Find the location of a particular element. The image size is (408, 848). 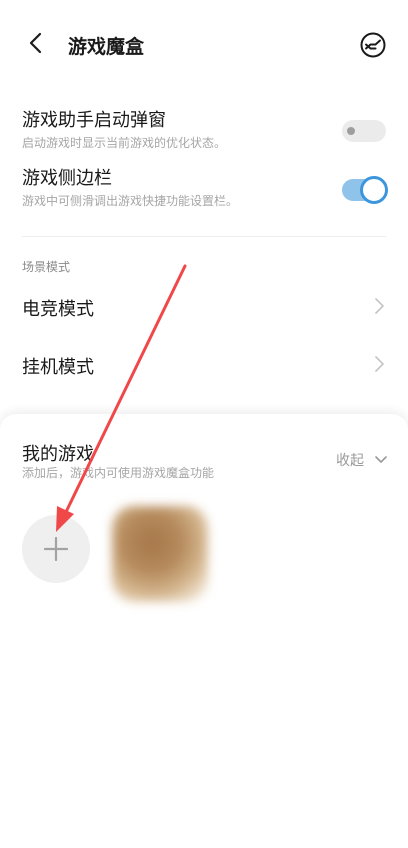

performance-mode-icon is located at coordinates (373, 45).